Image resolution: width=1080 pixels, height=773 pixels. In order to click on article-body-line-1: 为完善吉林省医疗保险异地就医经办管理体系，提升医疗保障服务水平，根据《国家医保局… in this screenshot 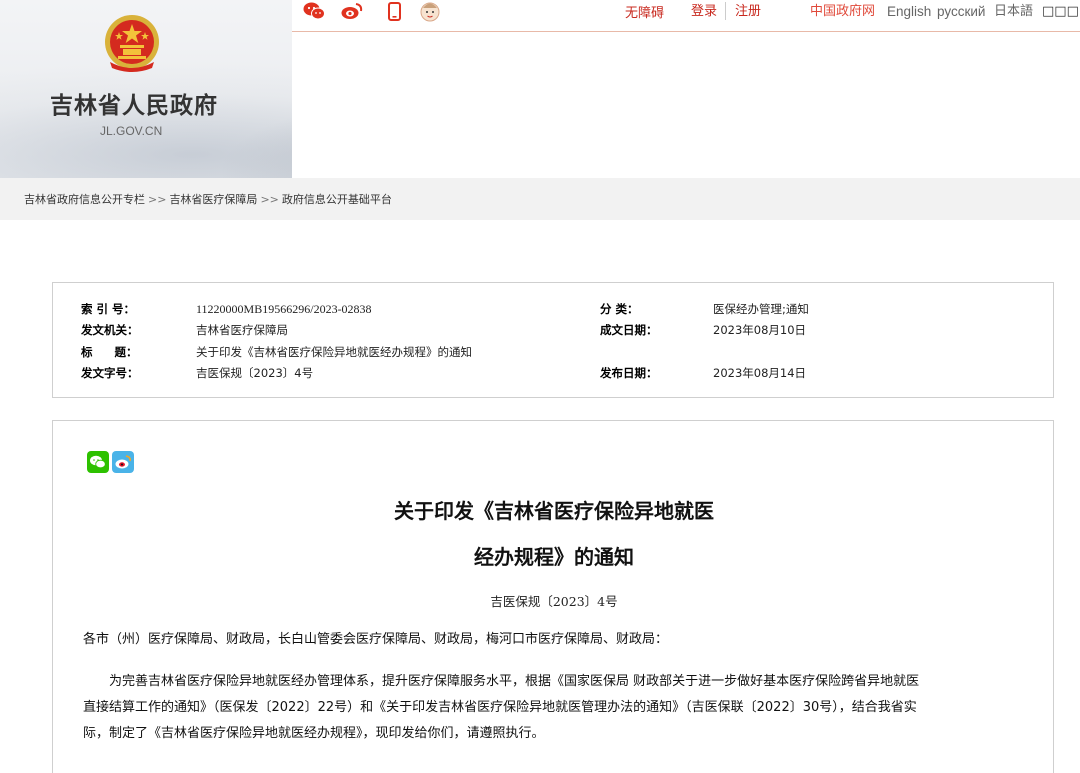, I will do `click(514, 681)`.